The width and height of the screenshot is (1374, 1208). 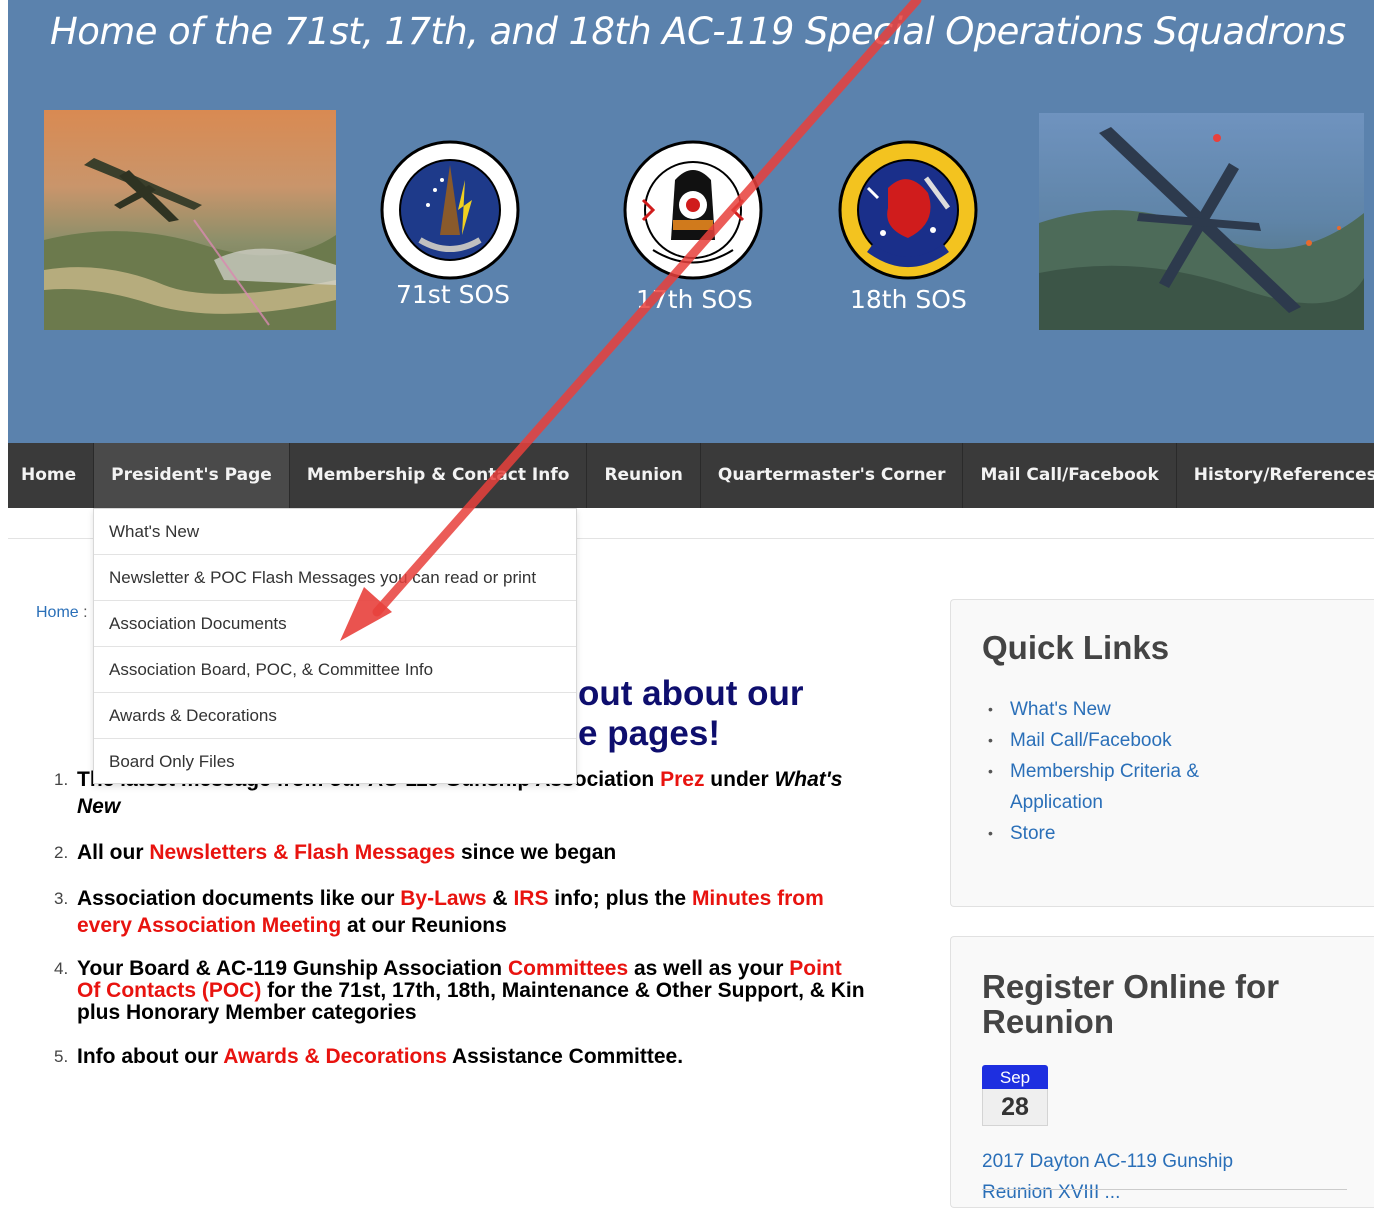 What do you see at coordinates (150, 1056) in the screenshot?
I see `list-text: Info about our` at bounding box center [150, 1056].